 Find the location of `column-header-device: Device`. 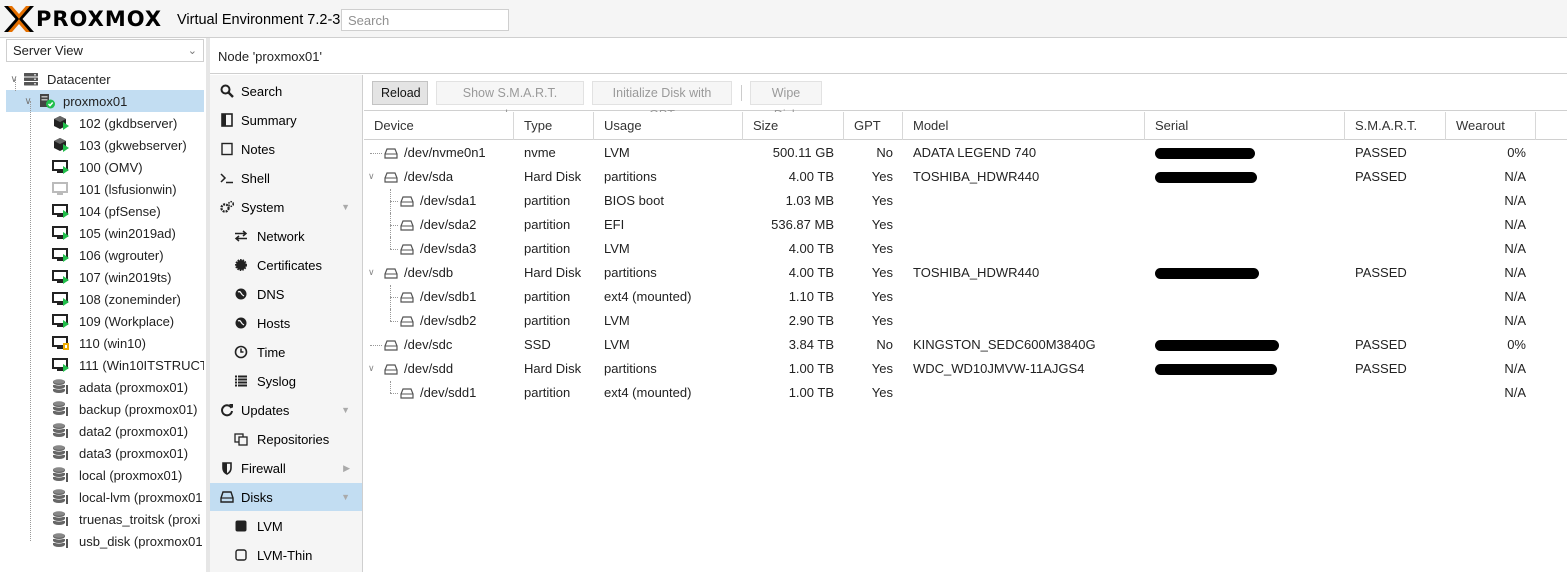

column-header-device: Device is located at coordinates (439, 126).